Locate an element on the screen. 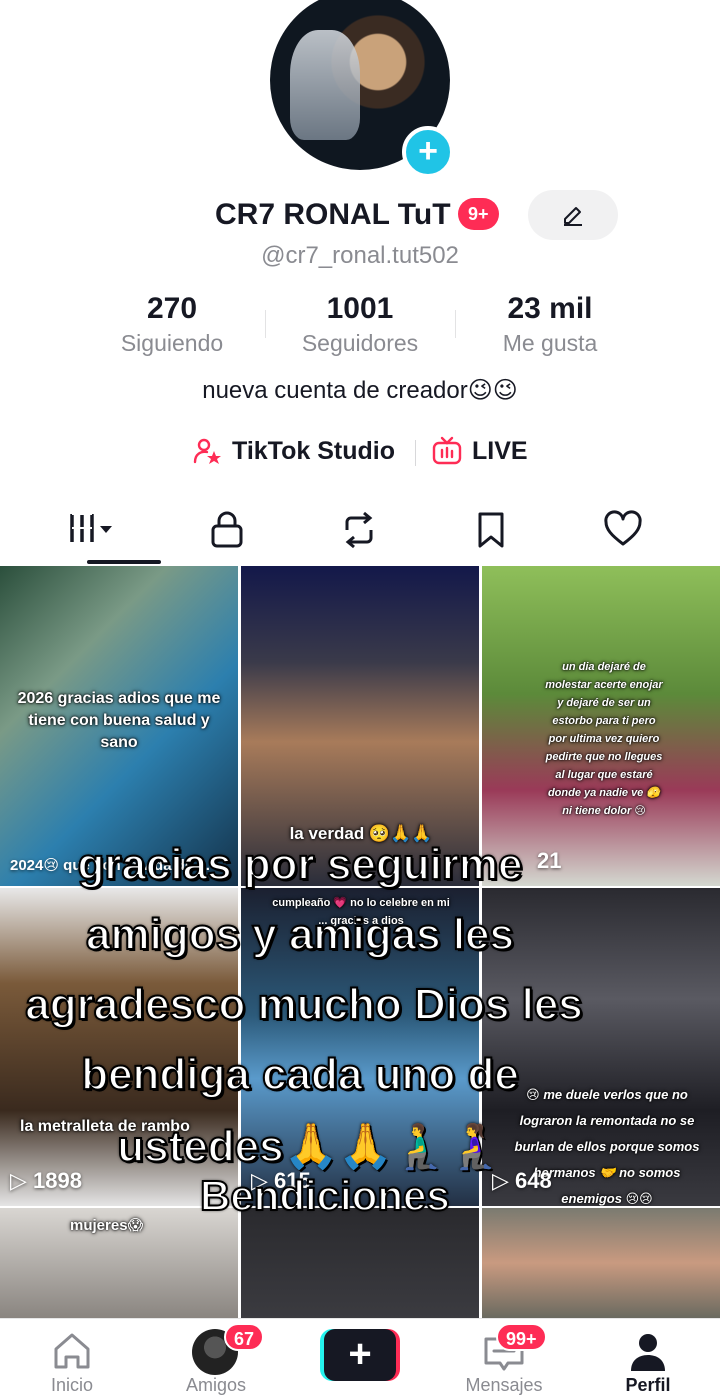  stat-following: 270 Siguiendo is located at coordinates (172, 324).